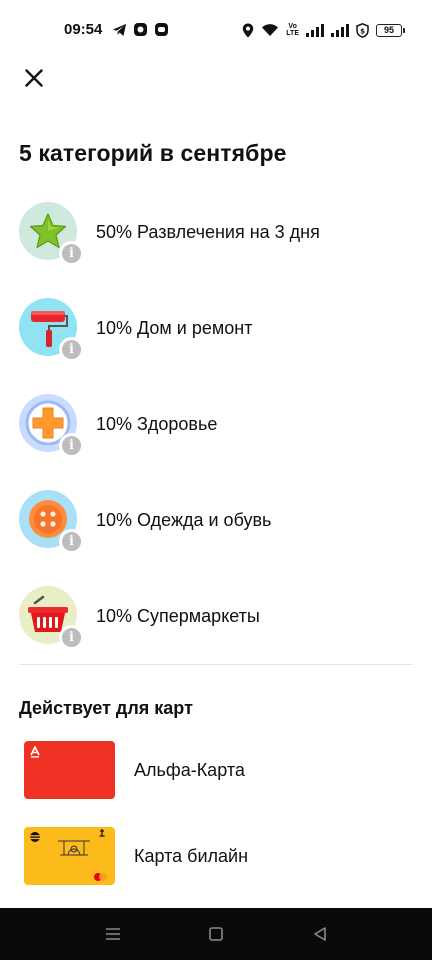  Describe the element at coordinates (184, 519) in the screenshot. I see `category-label: 10% Одежда и обувь` at that location.